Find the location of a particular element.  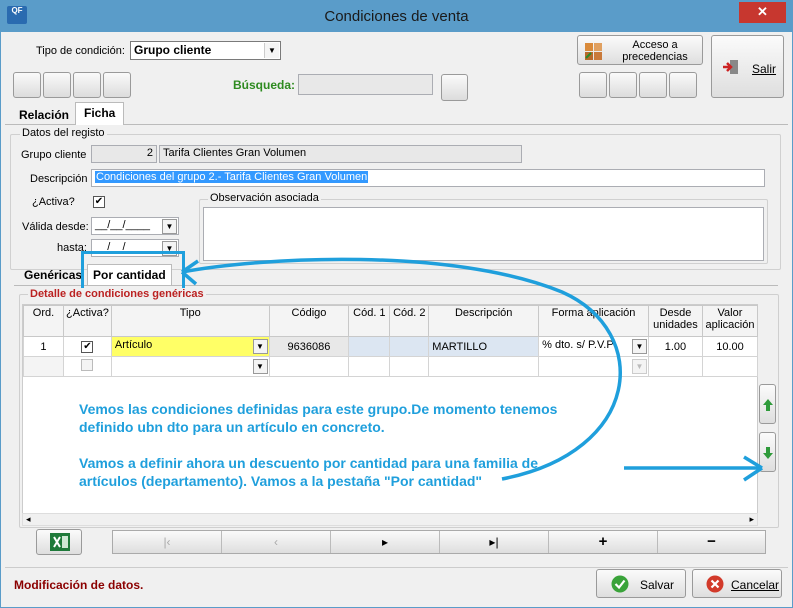

cancelar-label: Cancelar is located at coordinates (755, 585).